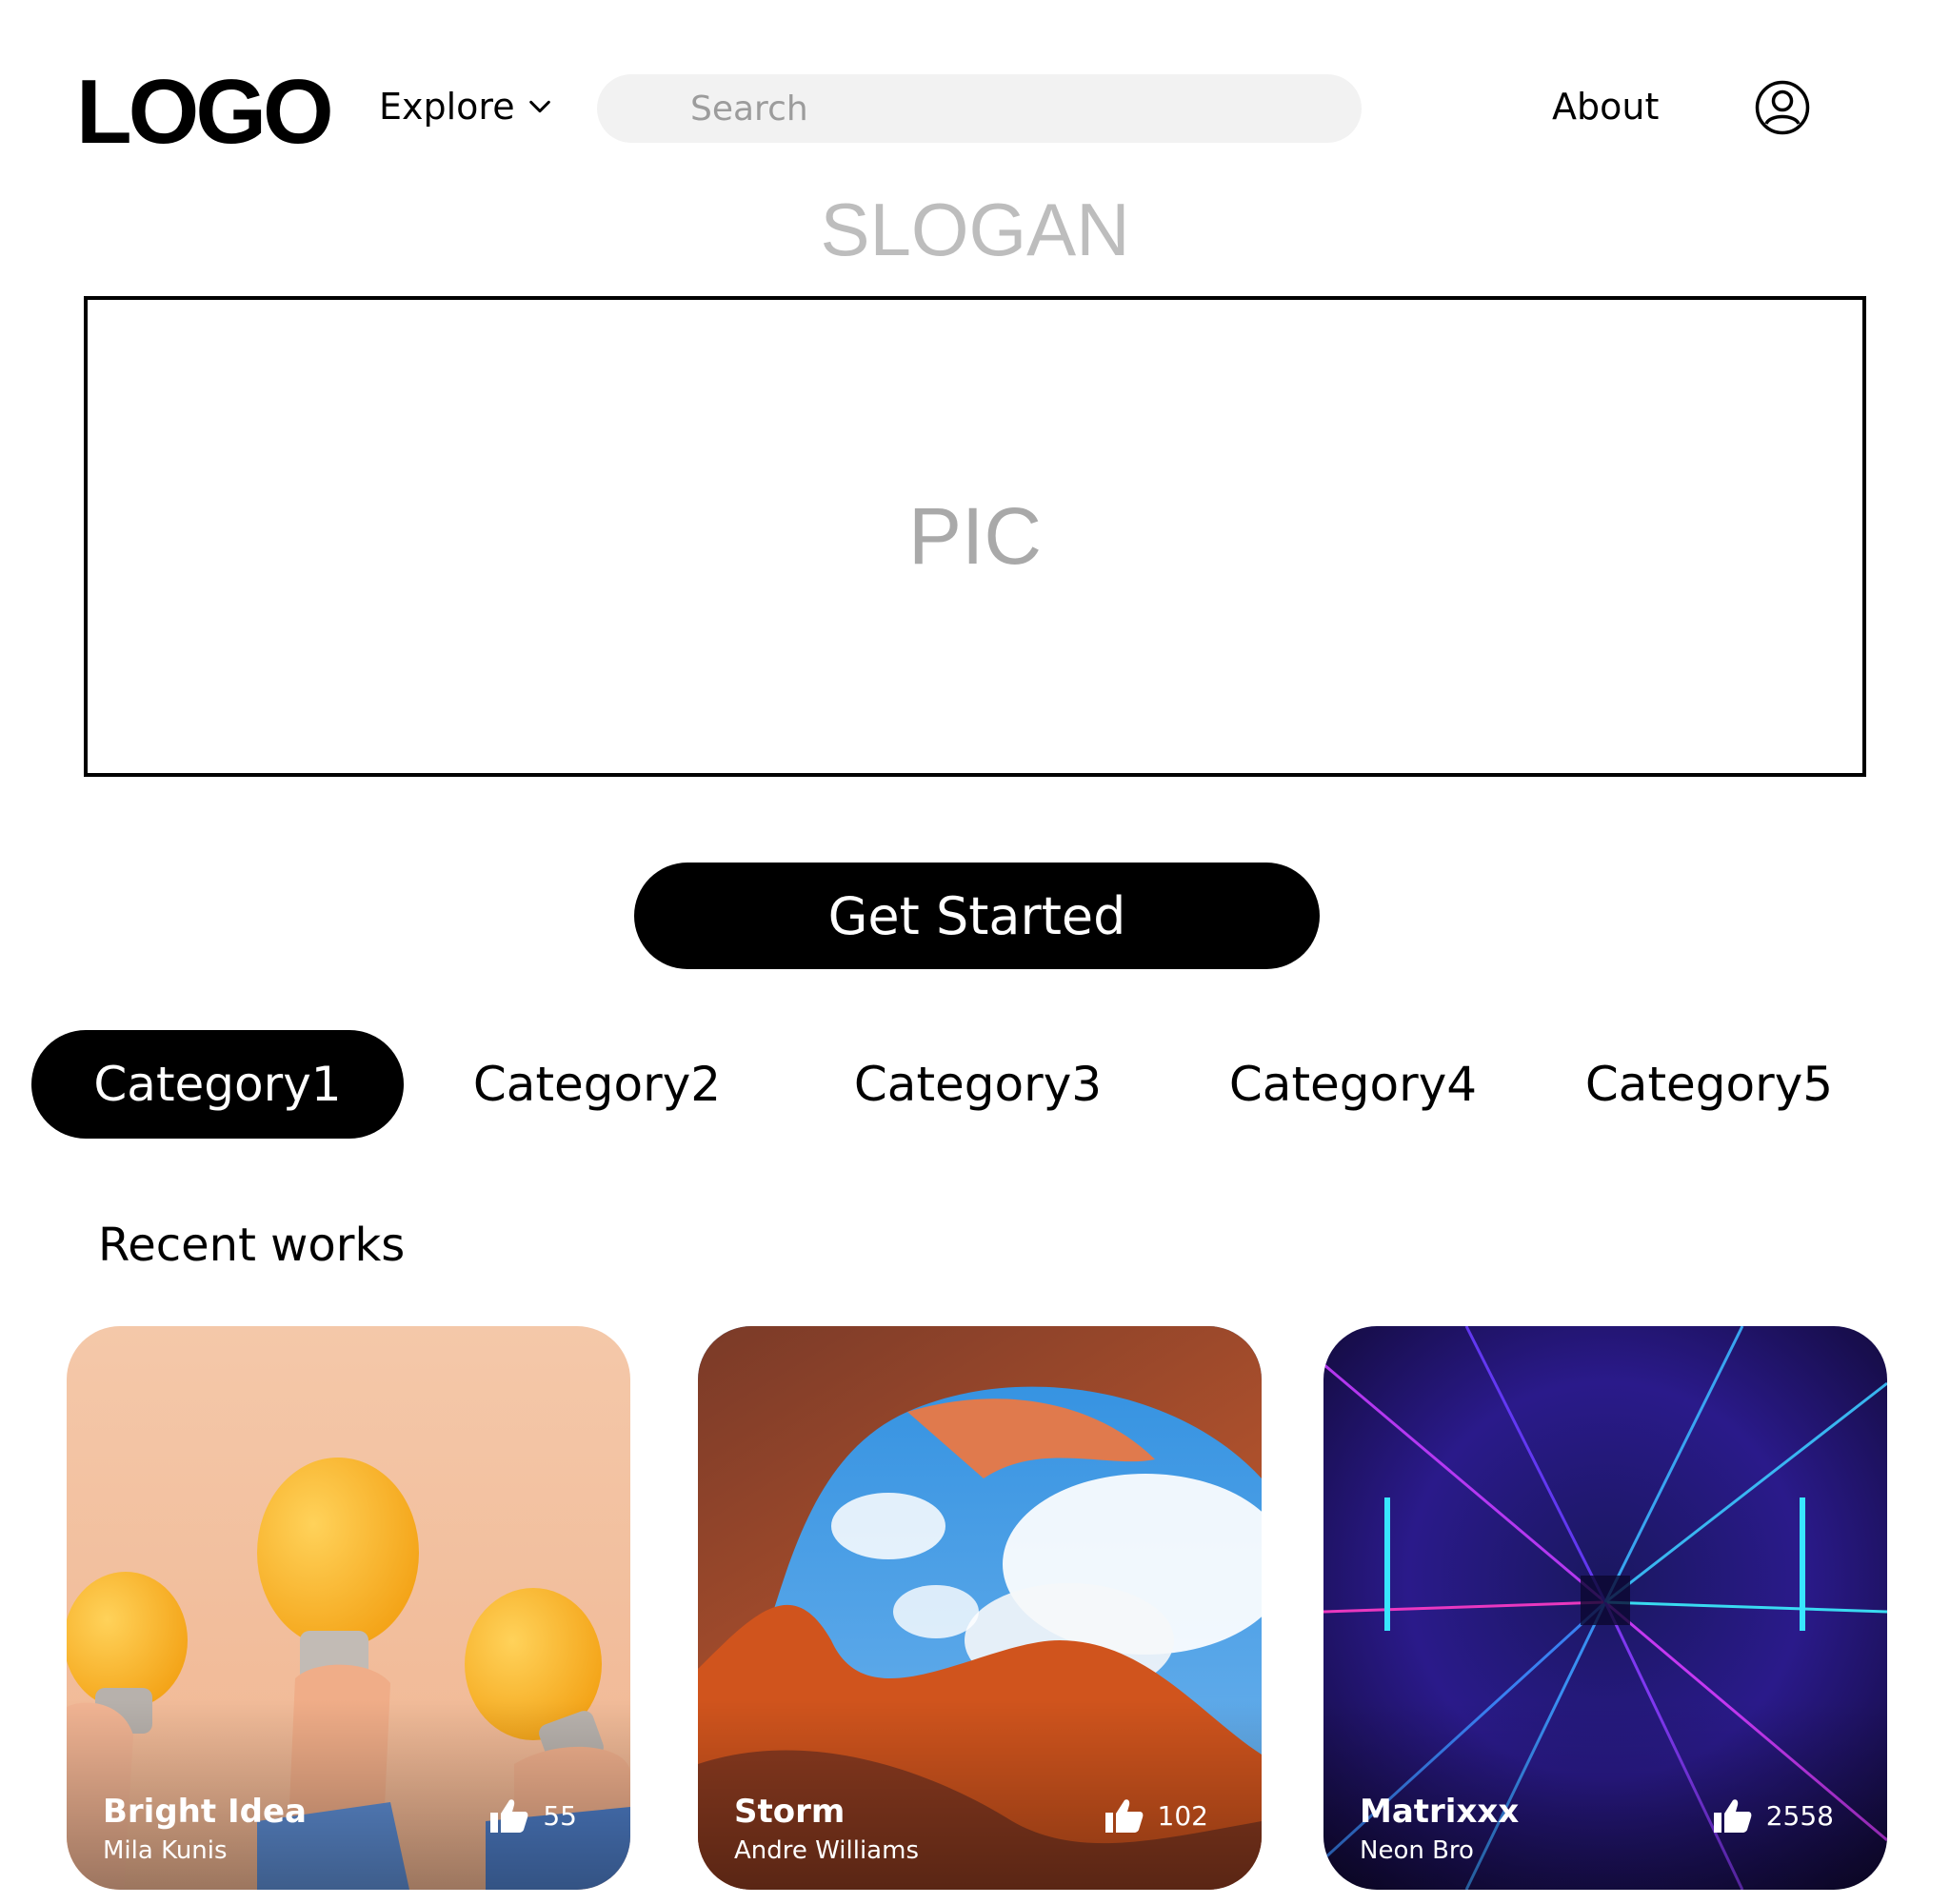 This screenshot has width=1950, height=1904. I want to click on like-button: 2558, so click(1773, 1815).